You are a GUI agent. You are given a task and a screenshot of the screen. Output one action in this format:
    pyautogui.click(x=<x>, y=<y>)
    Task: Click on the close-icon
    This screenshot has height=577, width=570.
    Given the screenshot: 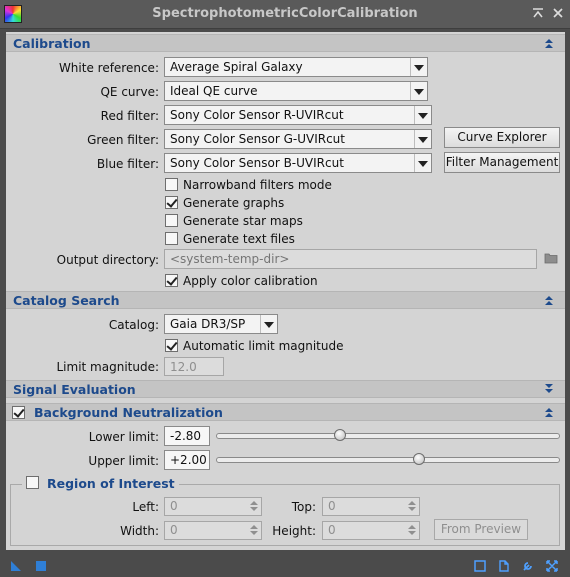 What is the action you would take?
    pyautogui.click(x=558, y=13)
    